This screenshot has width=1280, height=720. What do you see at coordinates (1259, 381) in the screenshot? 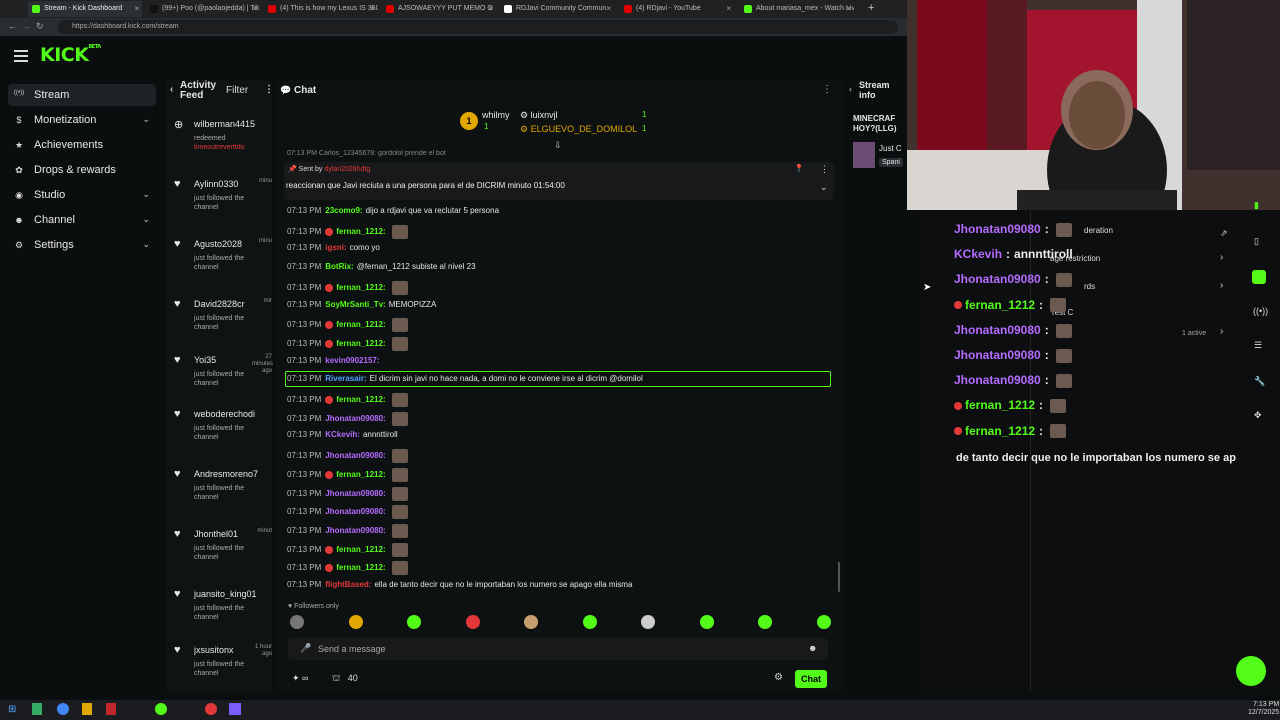
I see `wrench-icon: 🔧` at bounding box center [1259, 381].